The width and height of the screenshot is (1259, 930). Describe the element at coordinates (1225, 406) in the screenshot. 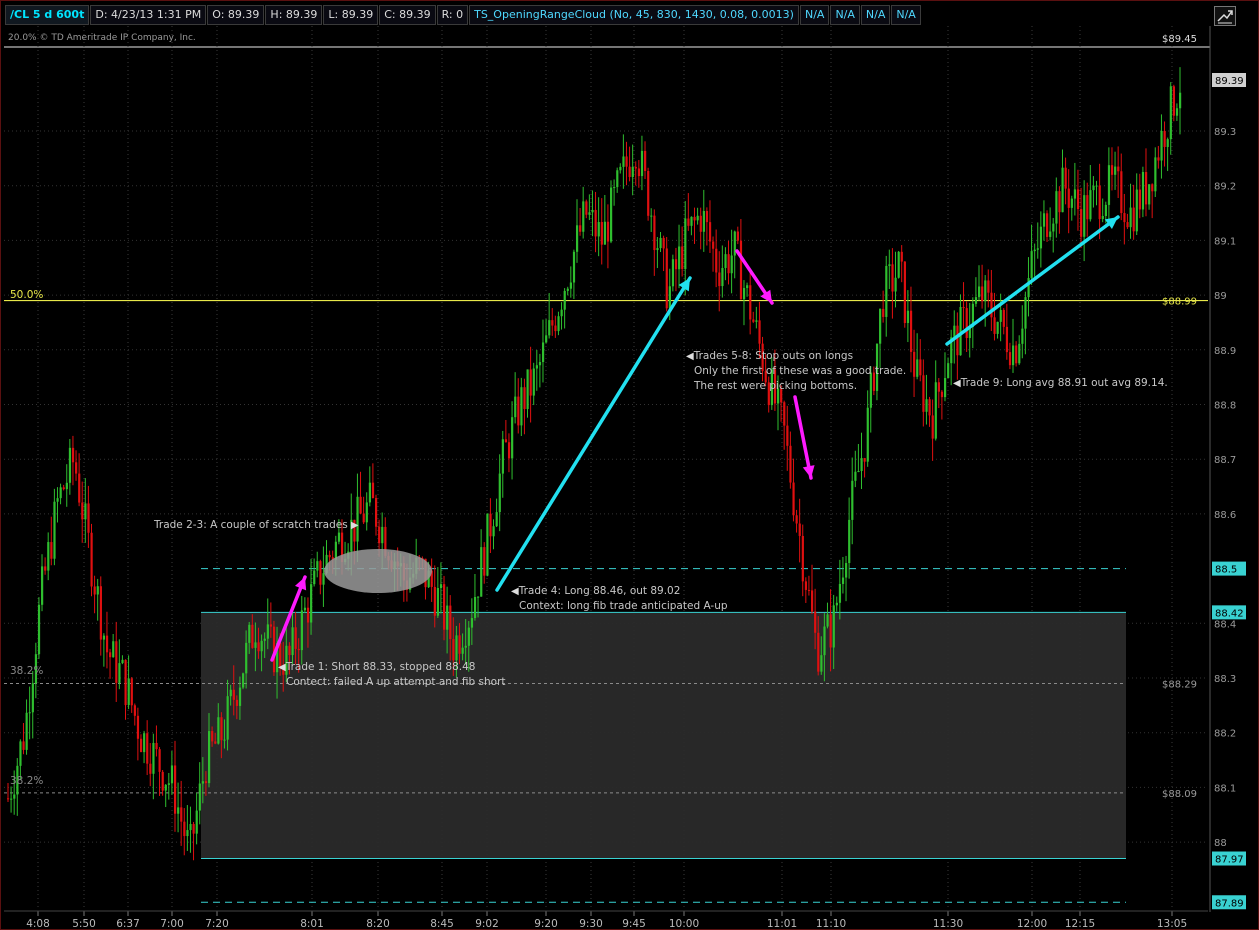

I see `price-tick-label: 88.8` at that location.